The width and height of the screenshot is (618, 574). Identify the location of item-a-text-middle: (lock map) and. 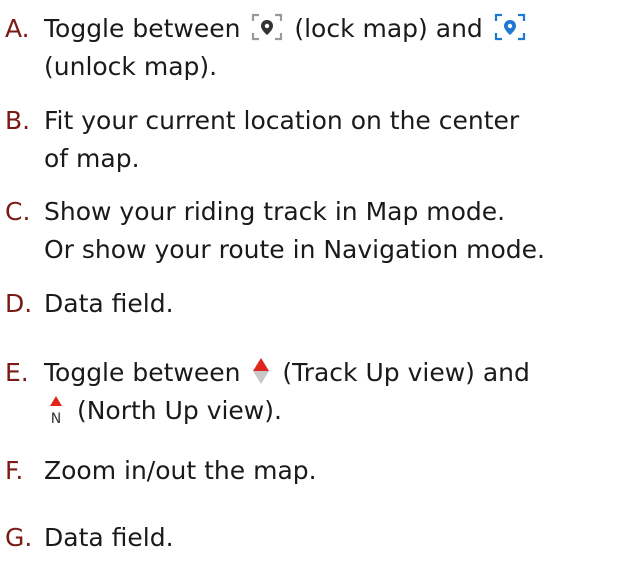
(388, 28).